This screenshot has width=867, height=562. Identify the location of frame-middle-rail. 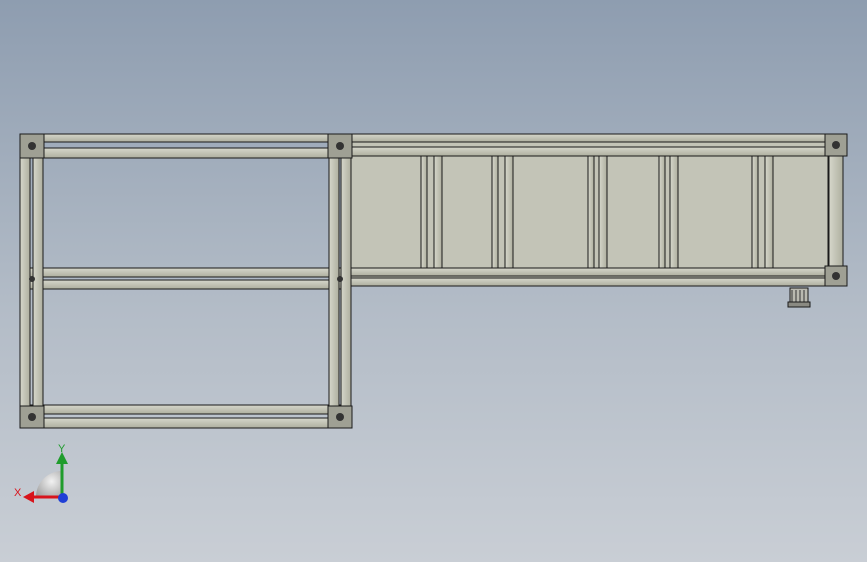
(186, 272).